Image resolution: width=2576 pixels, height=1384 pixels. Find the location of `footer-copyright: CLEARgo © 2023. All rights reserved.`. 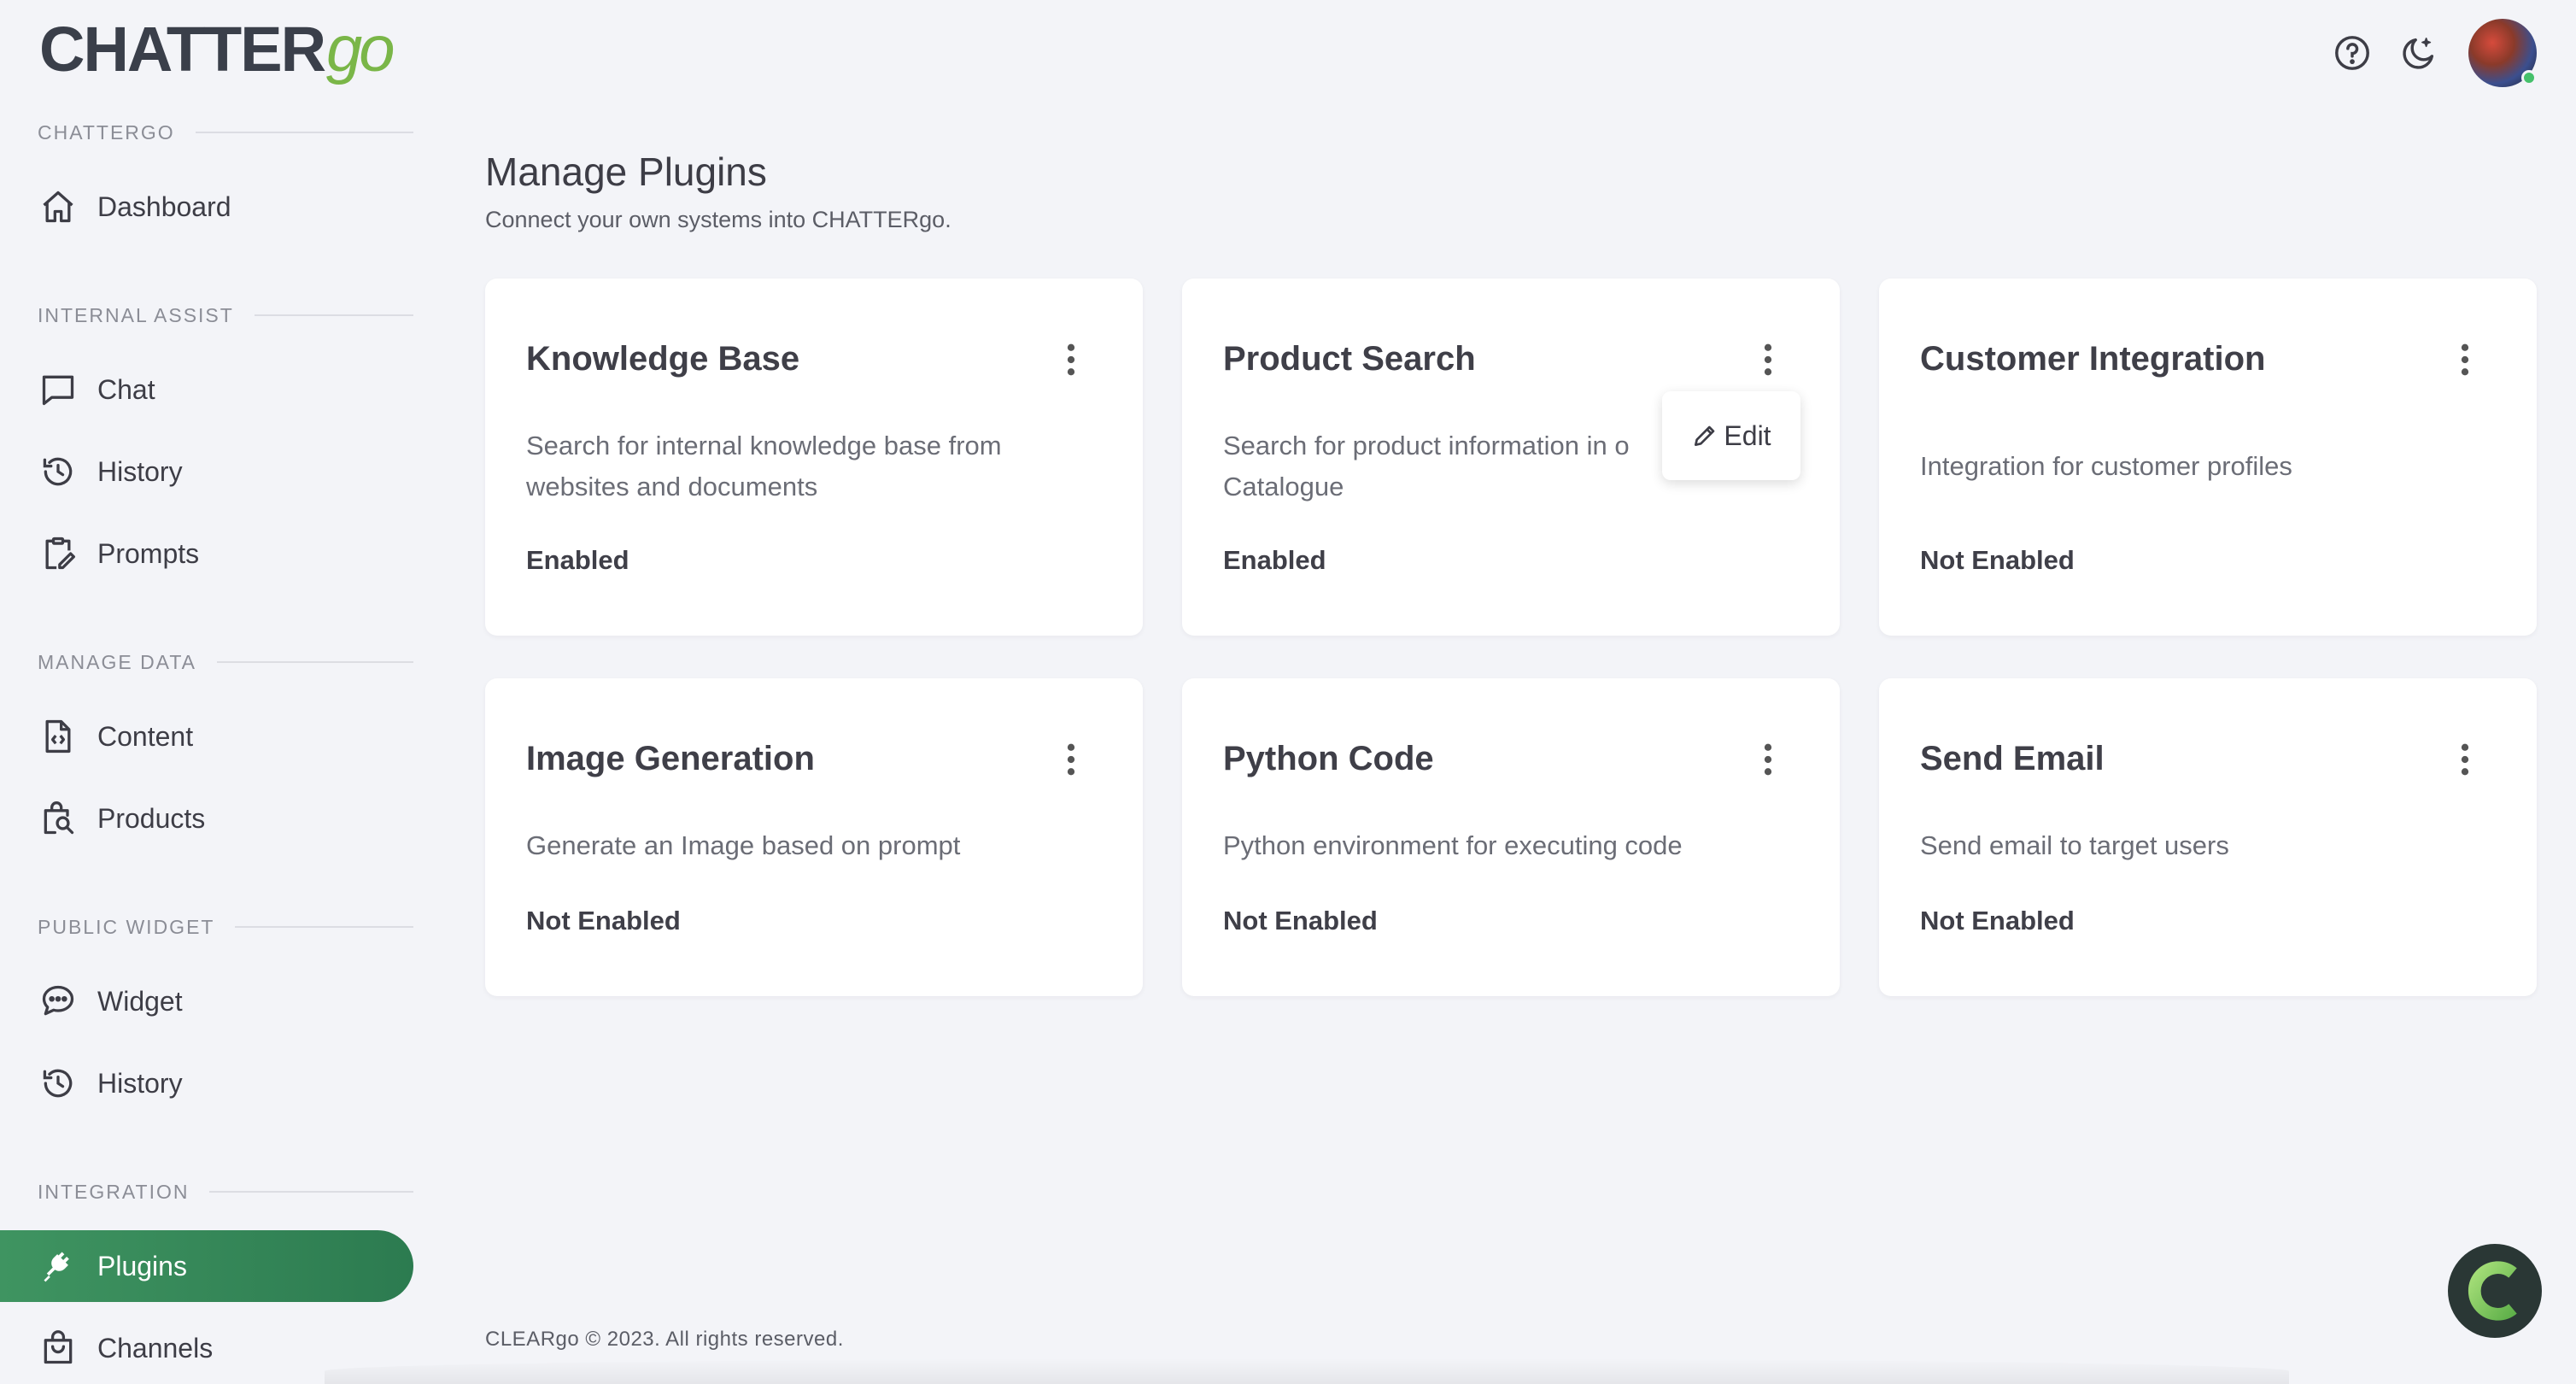

footer-copyright: CLEARgo © 2023. All rights reserved. is located at coordinates (664, 1339).